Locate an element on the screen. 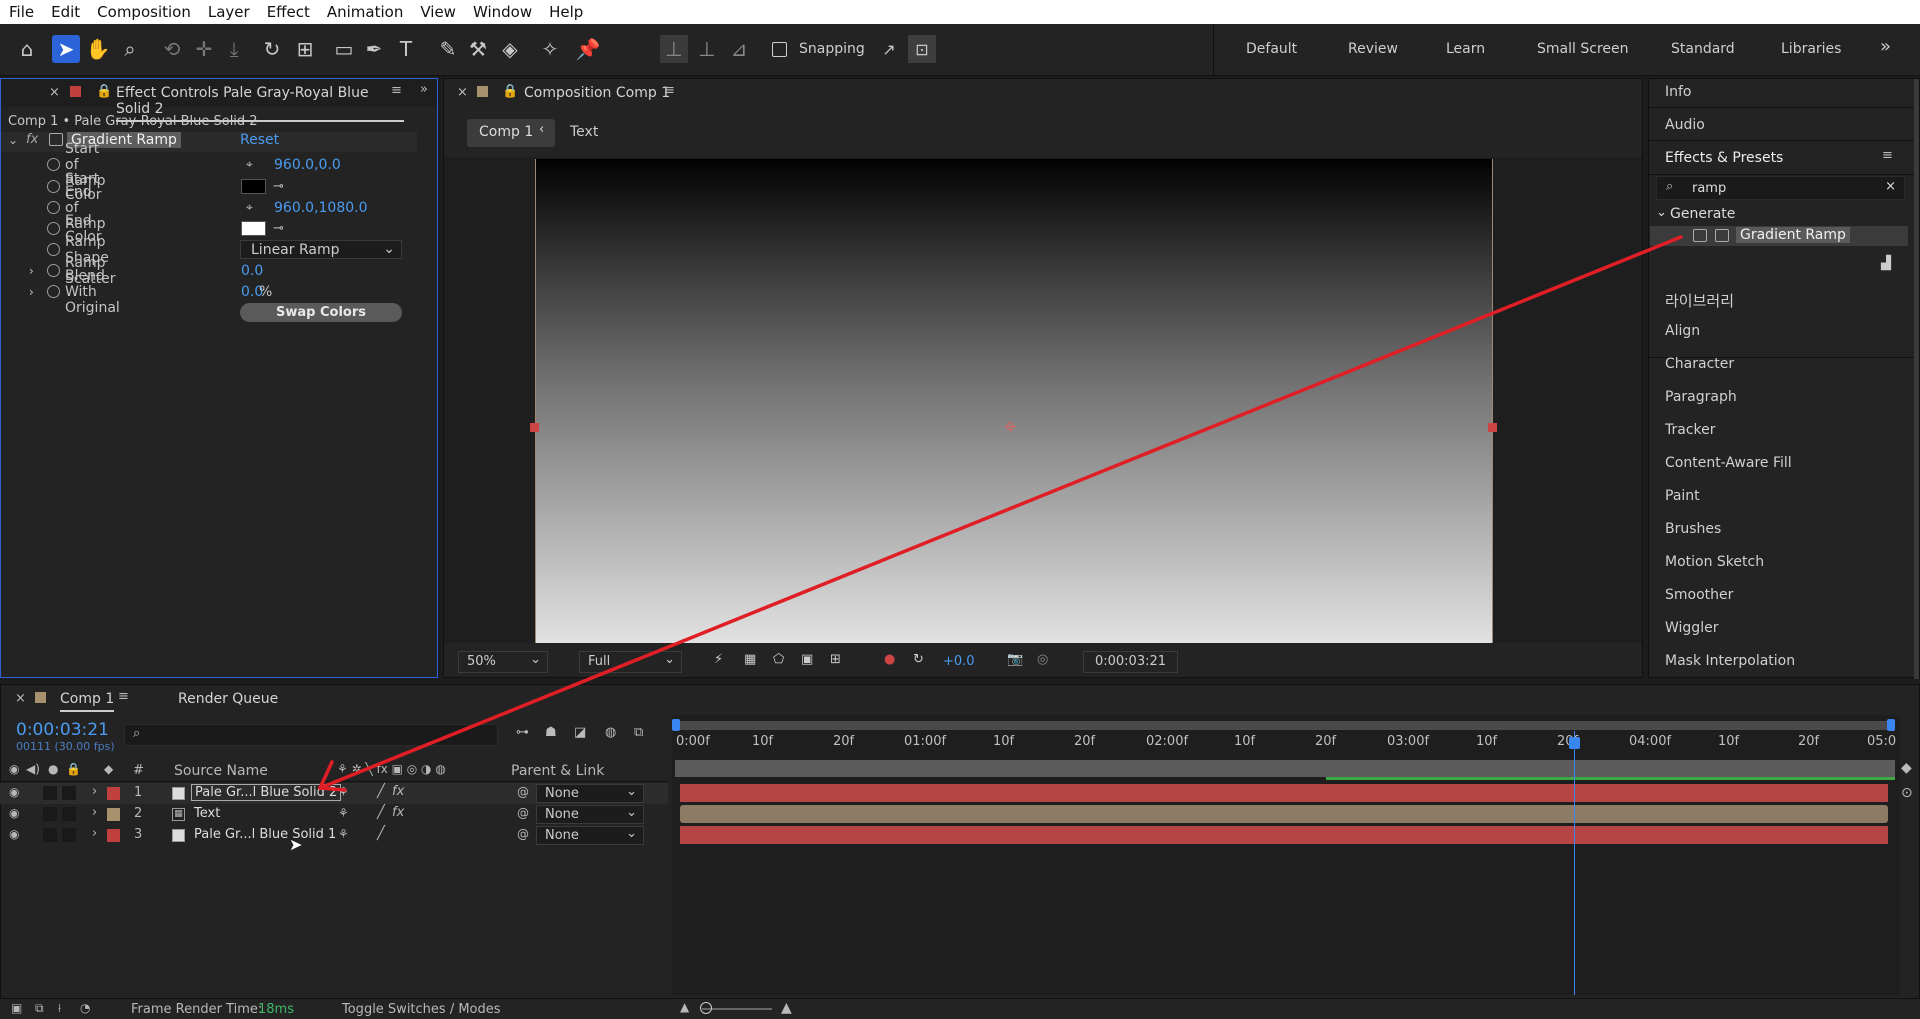 This screenshot has width=1920, height=1019. zoom-dropdown: 50% ⌄ is located at coordinates (503, 662).